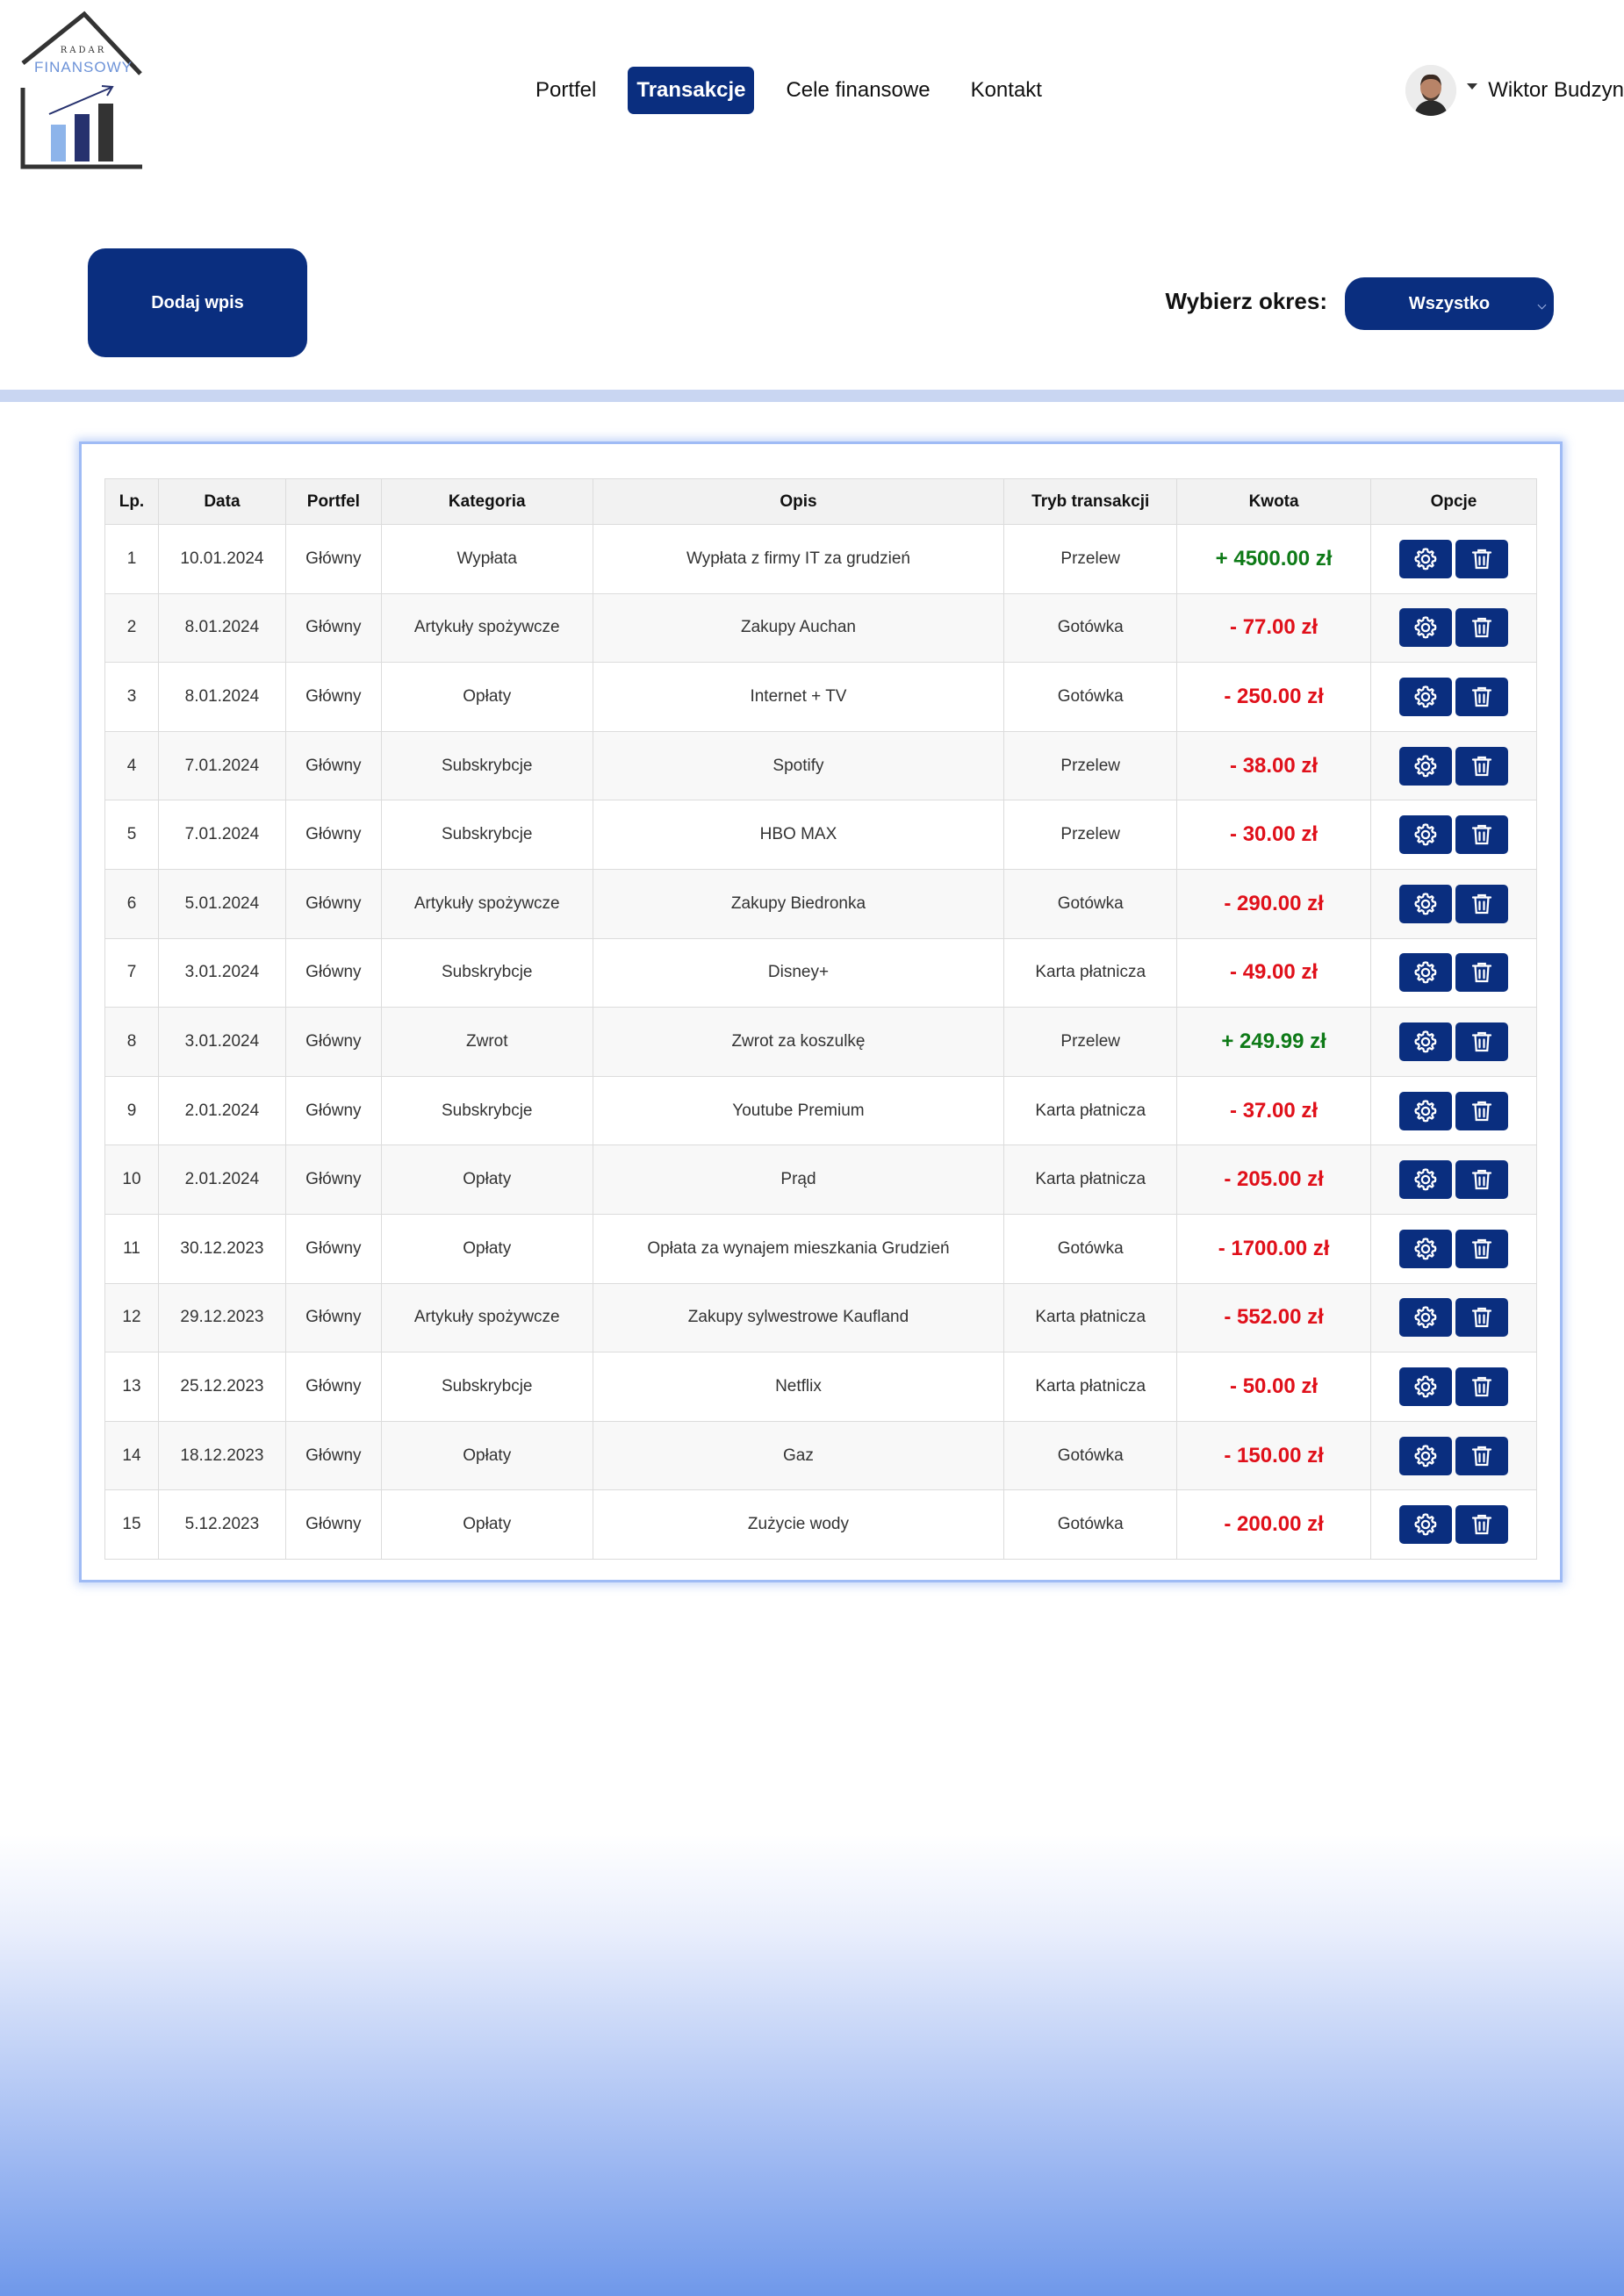 The width and height of the screenshot is (1624, 2296). I want to click on cell-description: Spotify, so click(799, 765).